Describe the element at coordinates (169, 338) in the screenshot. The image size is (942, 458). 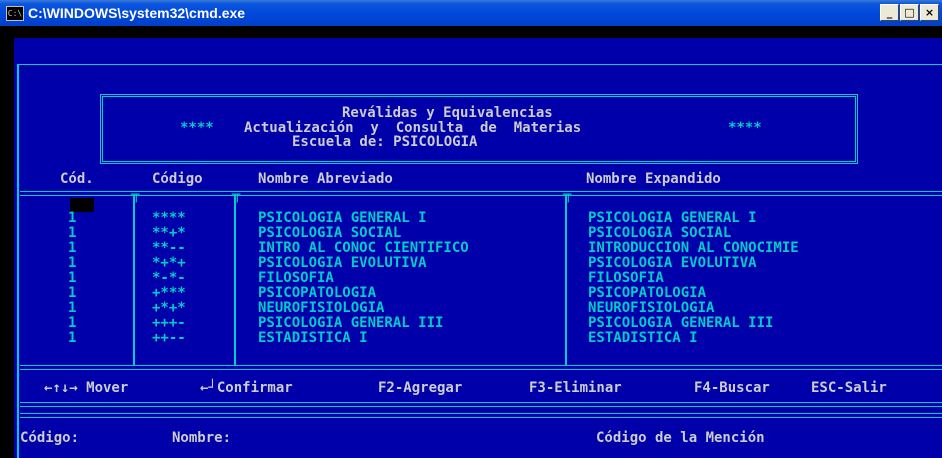
I see `cell-codigo: ++--` at that location.